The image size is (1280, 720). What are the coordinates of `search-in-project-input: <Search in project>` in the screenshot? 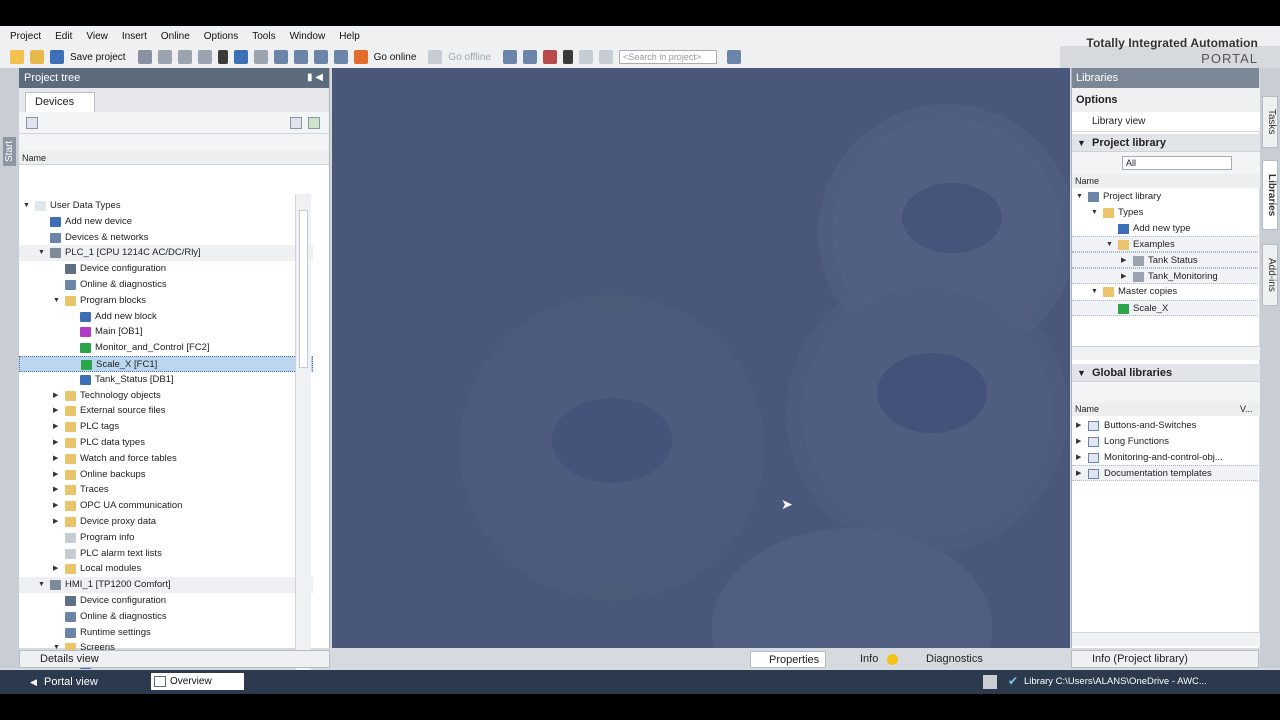 It's located at (668, 57).